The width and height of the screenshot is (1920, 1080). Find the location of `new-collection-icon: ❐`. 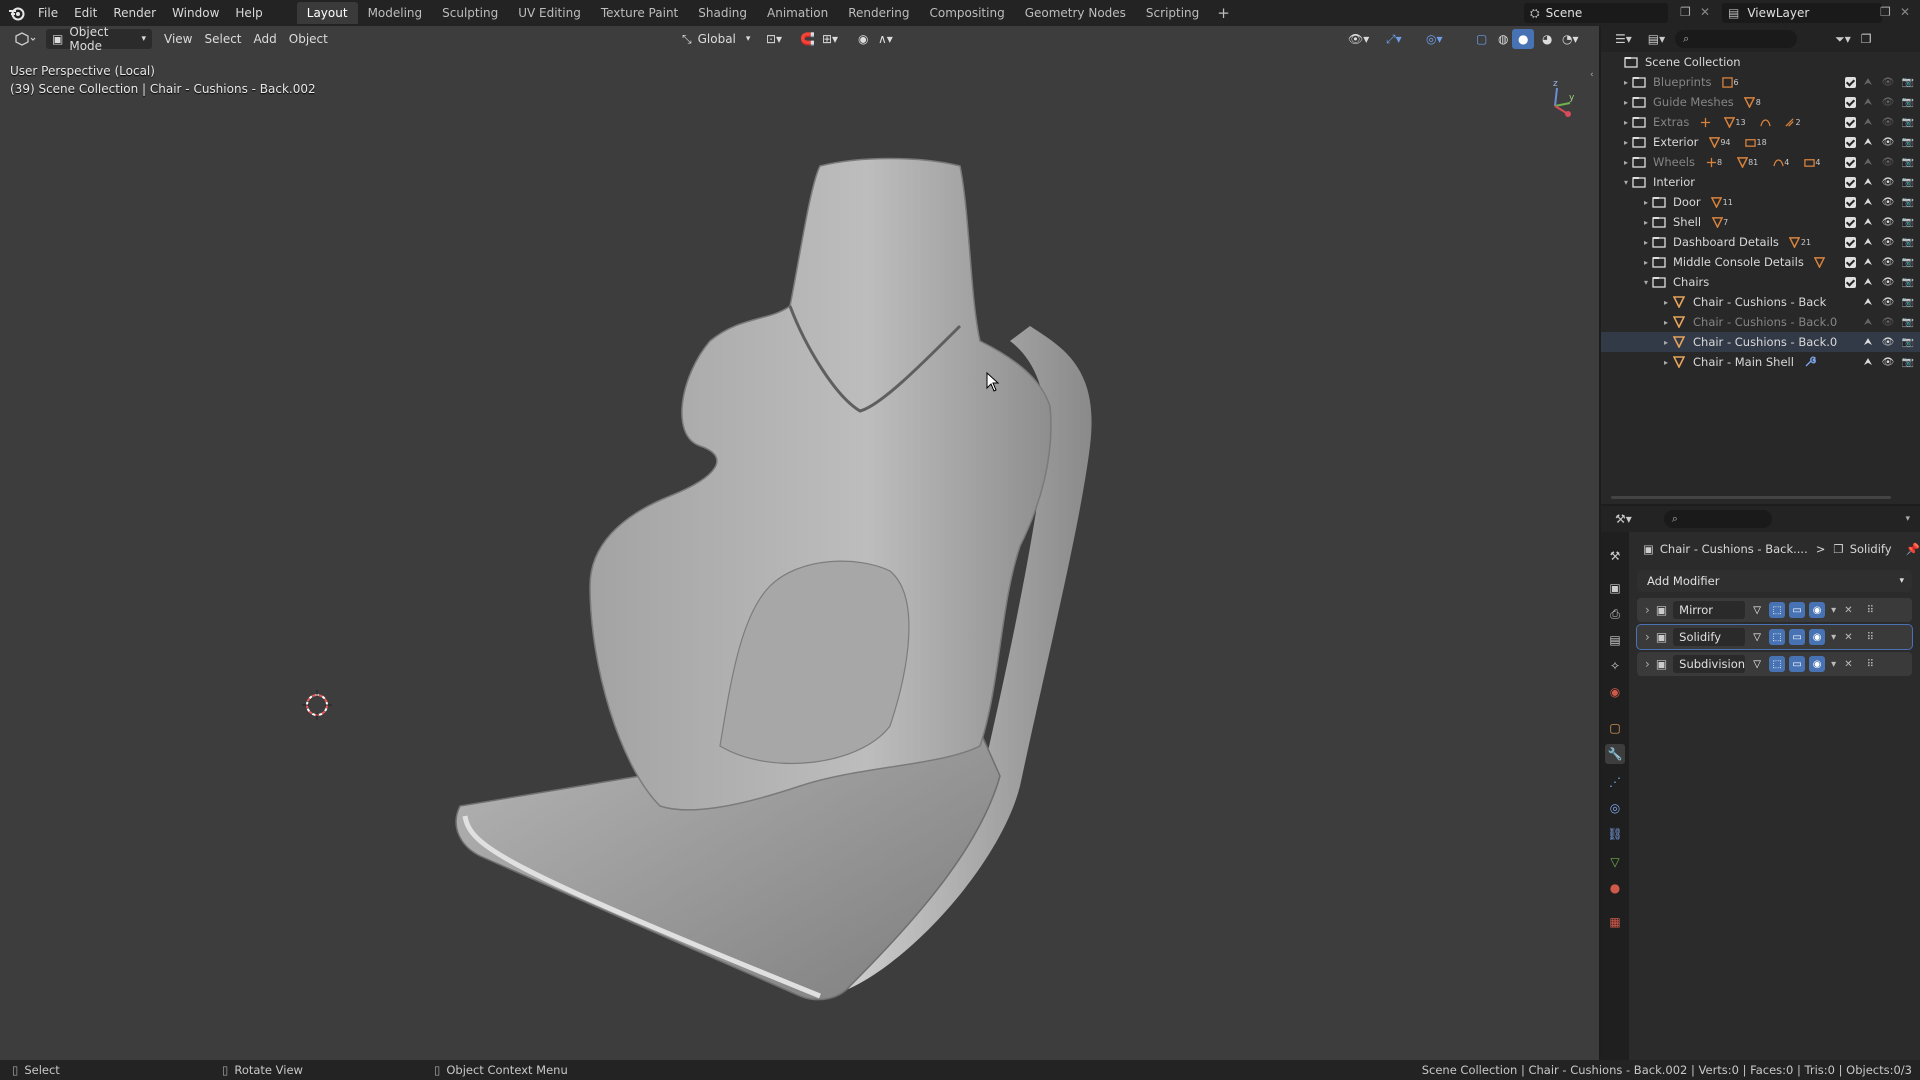

new-collection-icon: ❐ is located at coordinates (1866, 39).